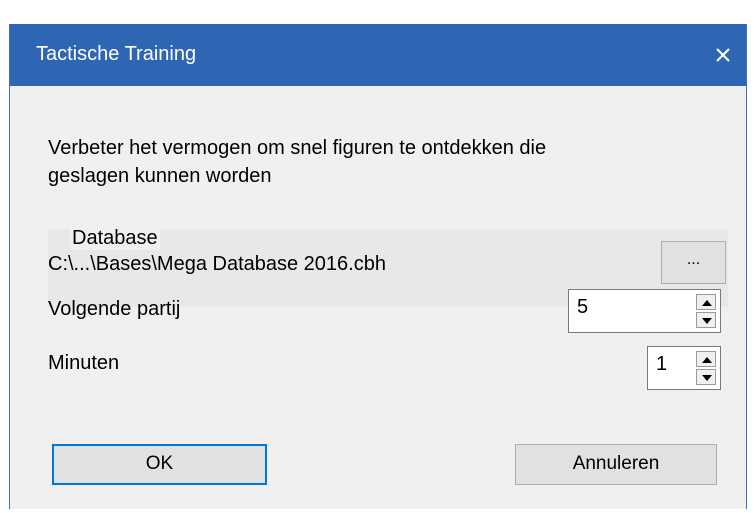 The height and width of the screenshot is (513, 756). What do you see at coordinates (217, 264) in the screenshot?
I see `database-path: C:\...\Bases\Mega Database 2016.cbh` at bounding box center [217, 264].